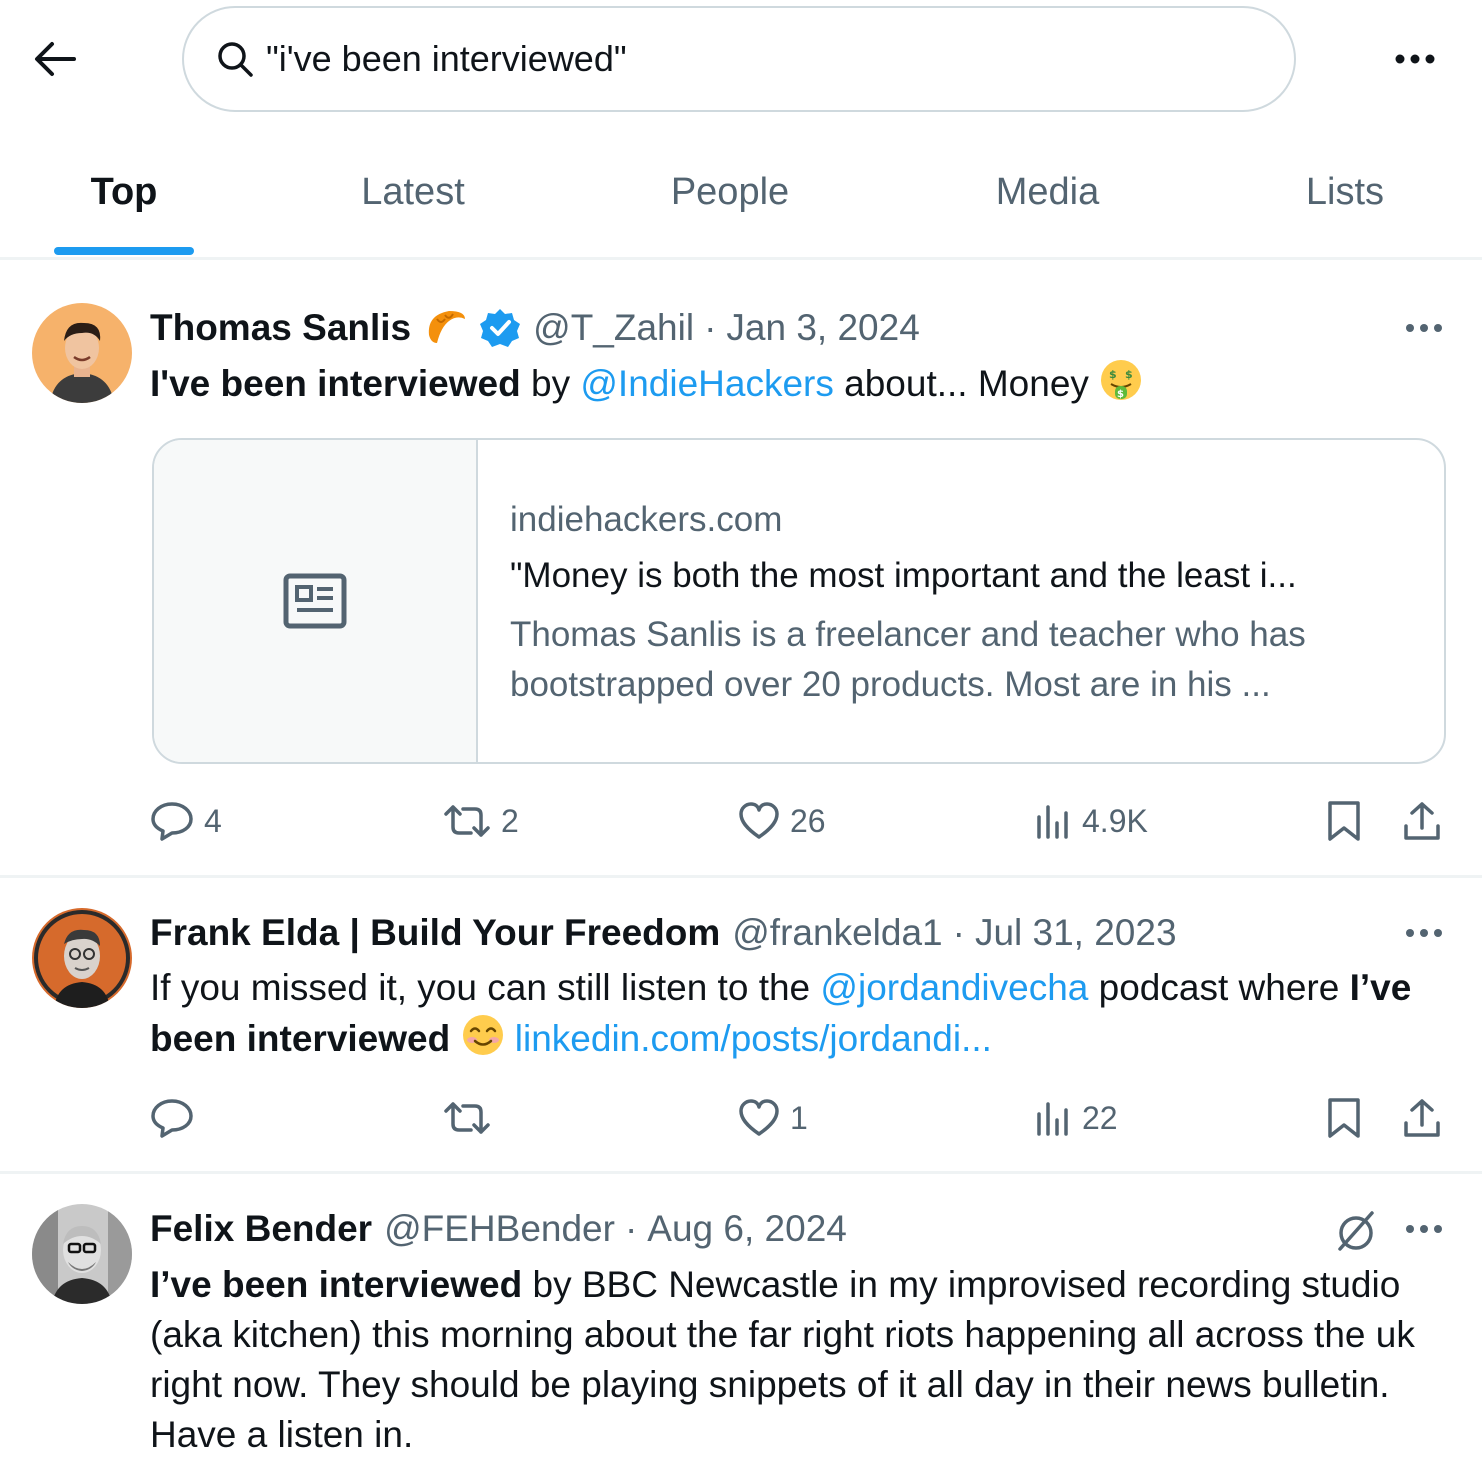 The image size is (1482, 1472). What do you see at coordinates (954, 987) in the screenshot?
I see `mention-link: @jordandivecha` at bounding box center [954, 987].